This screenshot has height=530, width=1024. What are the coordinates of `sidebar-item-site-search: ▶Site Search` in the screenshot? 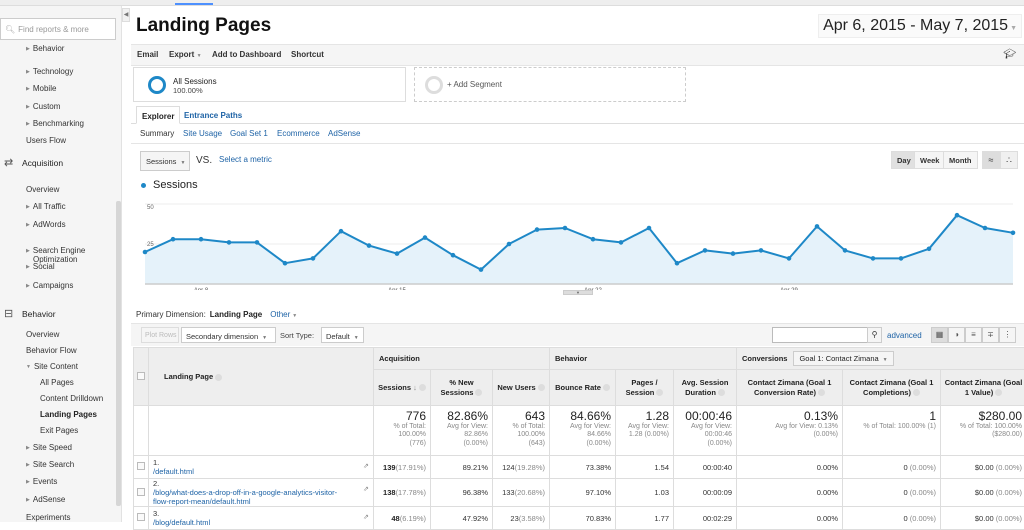 It's located at (50, 464).